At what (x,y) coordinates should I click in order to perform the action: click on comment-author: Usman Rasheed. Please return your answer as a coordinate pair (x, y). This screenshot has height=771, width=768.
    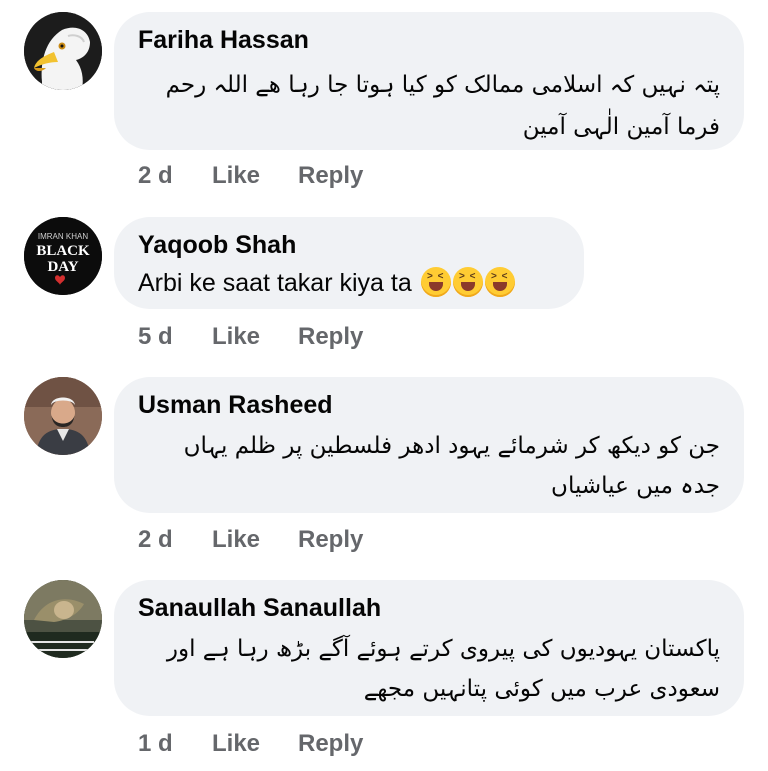
    Looking at the image, I should click on (235, 405).